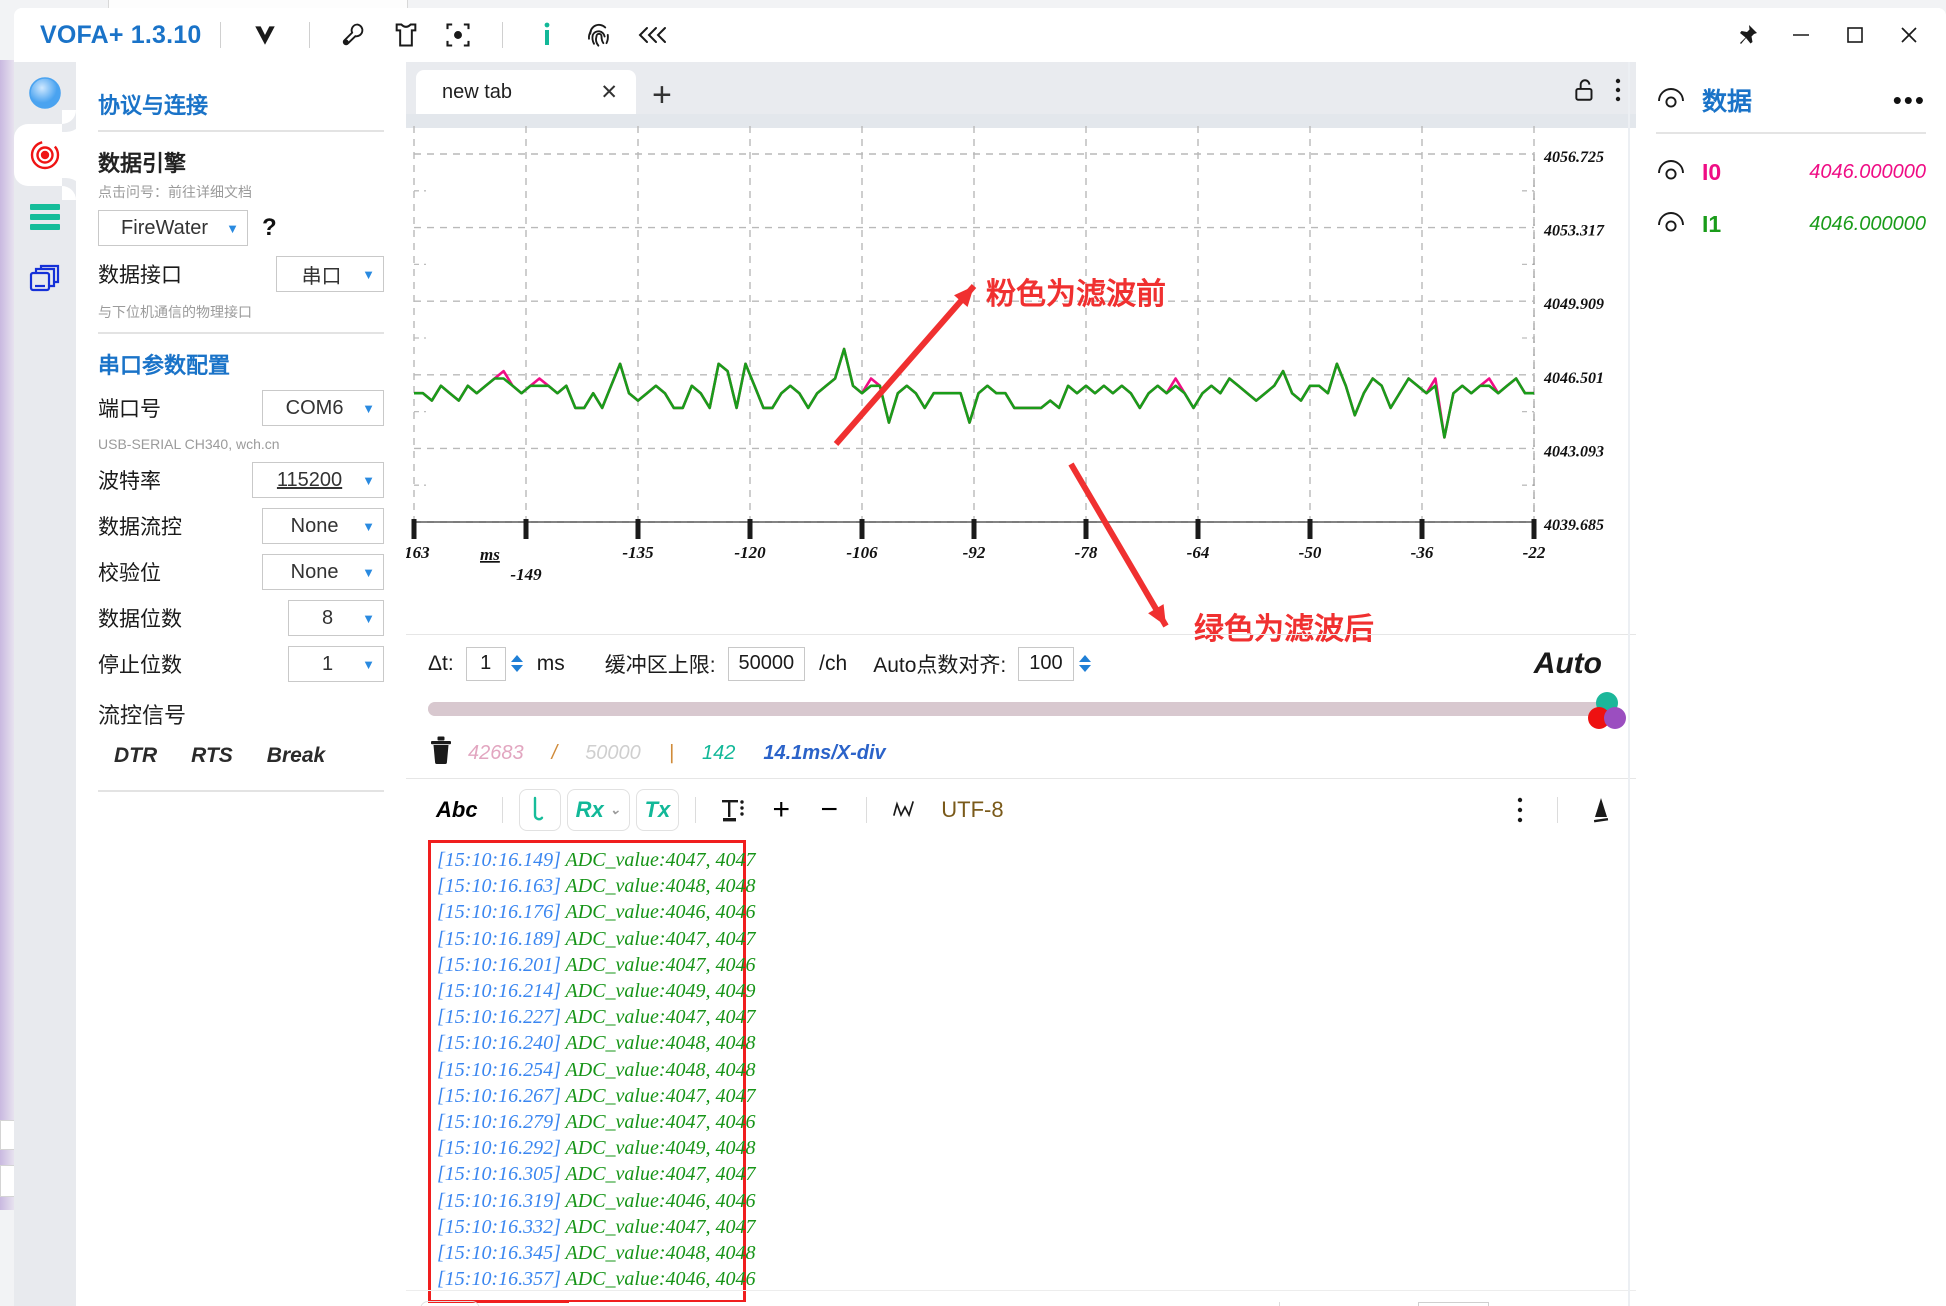 The width and height of the screenshot is (1946, 1306). Describe the element at coordinates (550, 663) in the screenshot. I see `dt-unit: ms` at that location.